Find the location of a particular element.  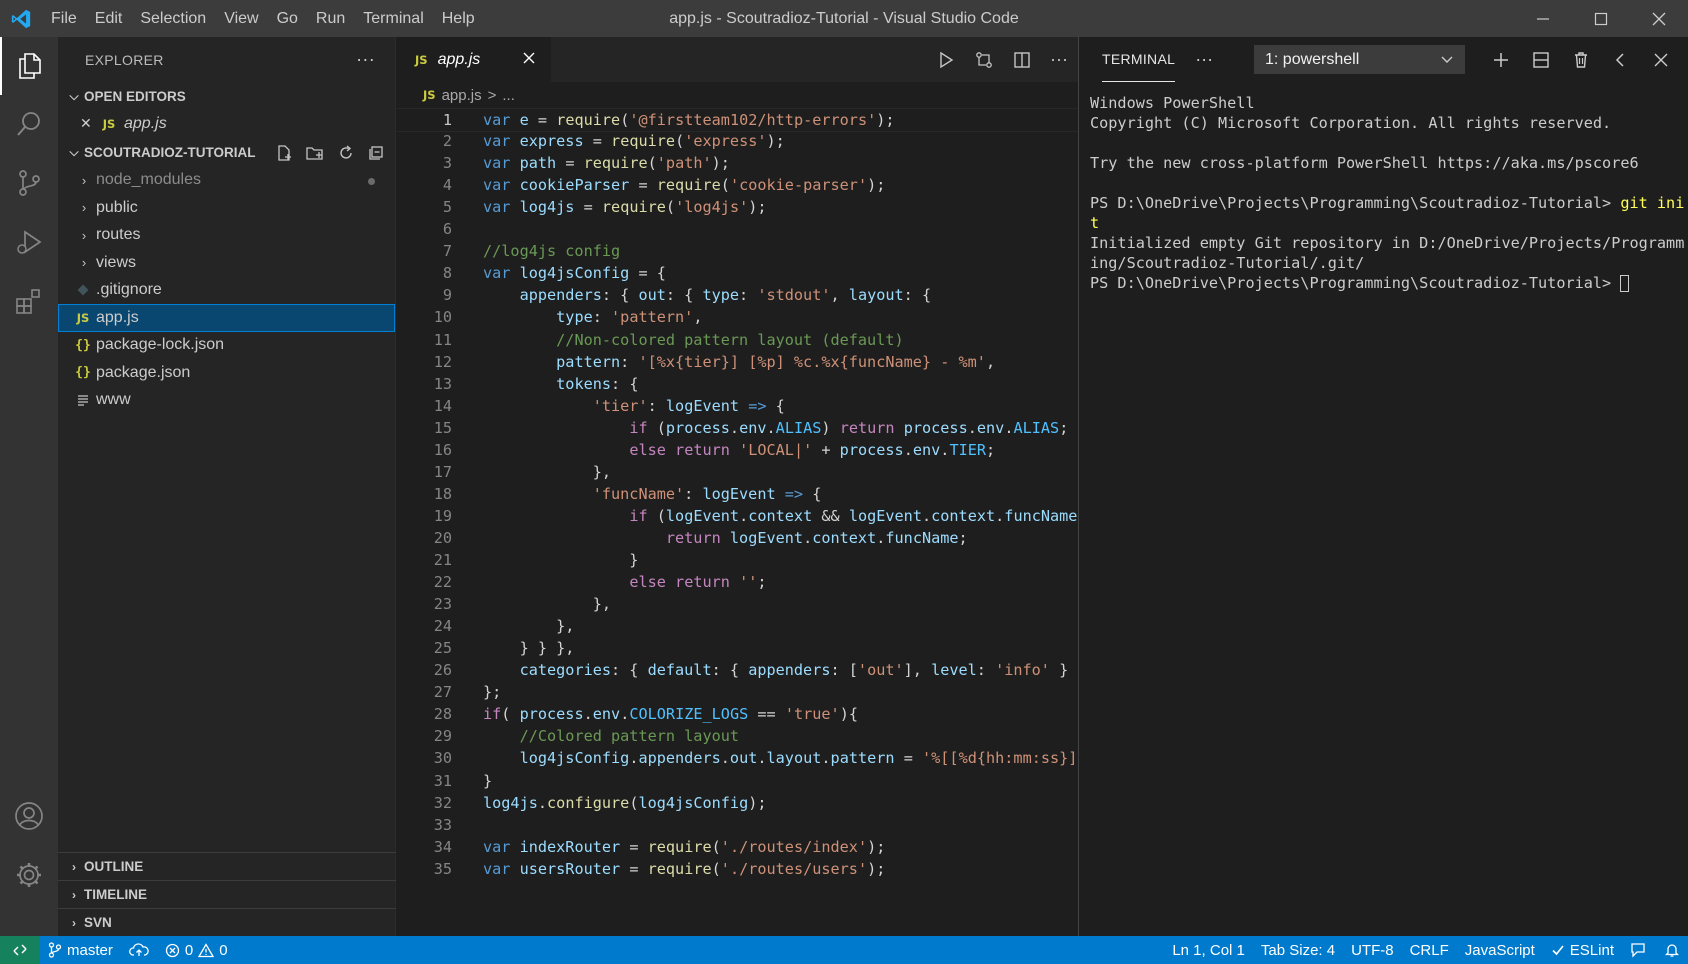

code-line: 23 }, is located at coordinates (737, 605).